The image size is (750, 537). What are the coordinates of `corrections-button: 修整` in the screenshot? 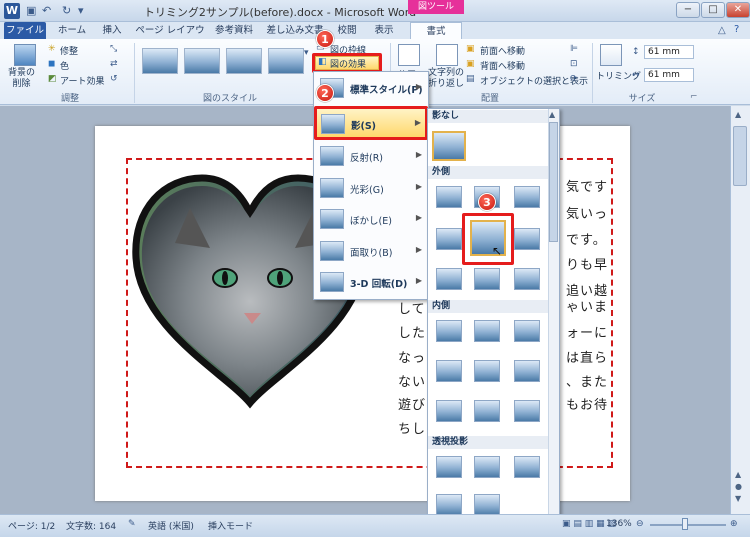 It's located at (69, 50).